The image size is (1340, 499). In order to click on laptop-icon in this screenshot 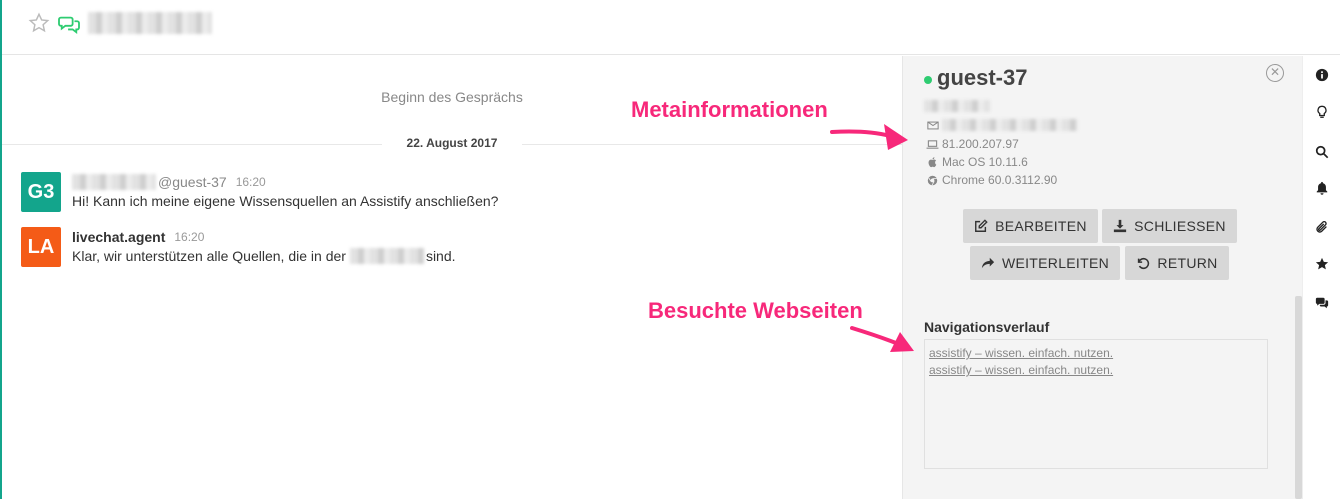, I will do `click(932, 144)`.